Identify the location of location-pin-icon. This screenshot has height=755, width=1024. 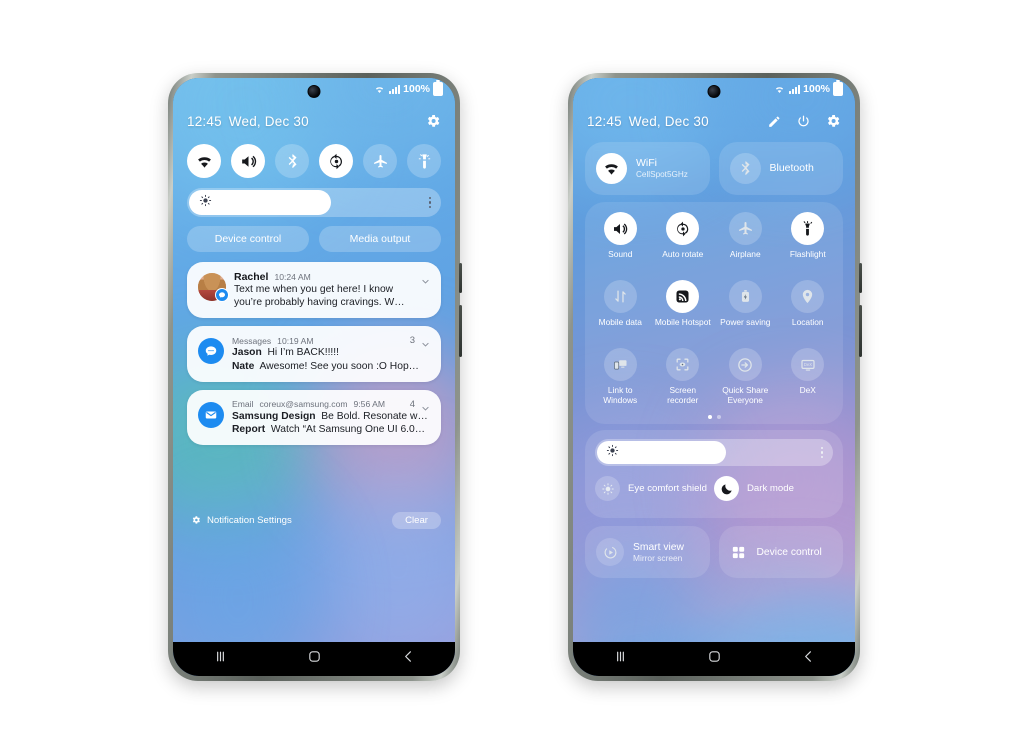
(808, 296).